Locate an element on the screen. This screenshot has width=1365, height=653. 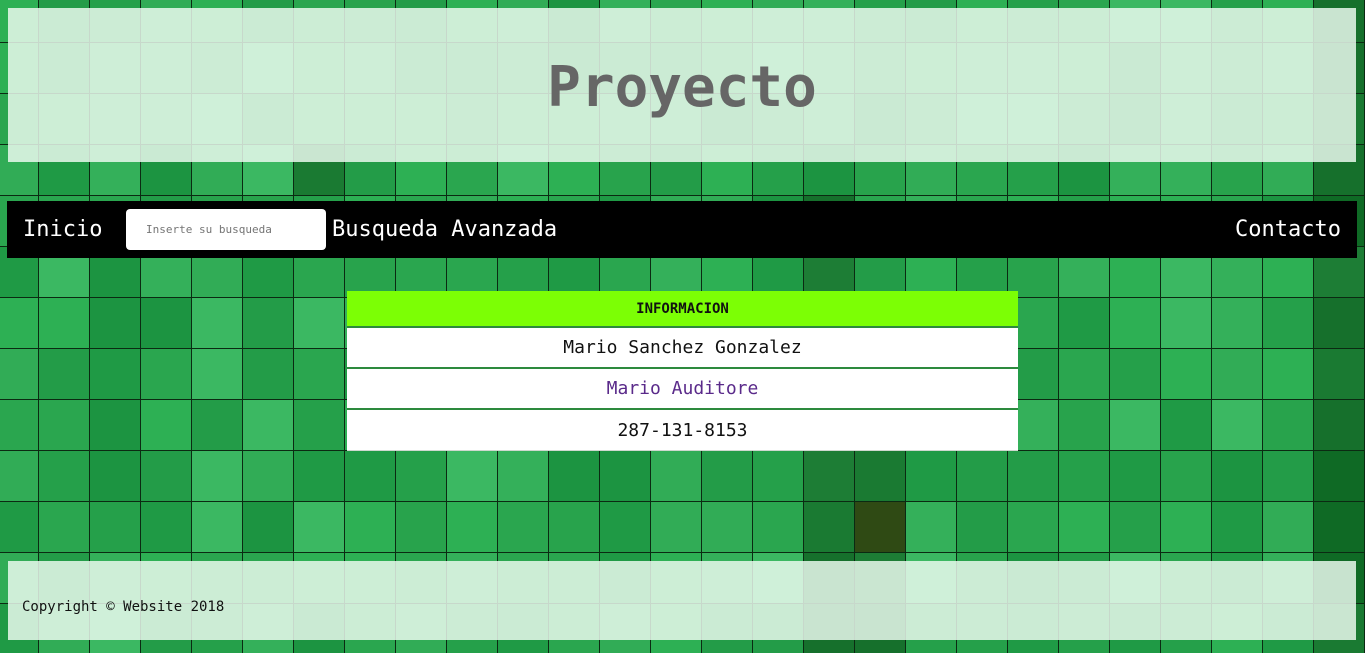
nav-home-link: Inicio is located at coordinates (62, 229).